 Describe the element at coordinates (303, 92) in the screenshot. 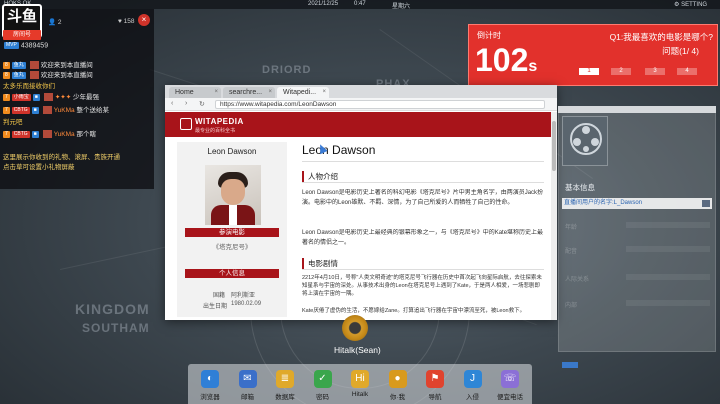

I see `tab-witapedia: Witapedi... ×` at that location.